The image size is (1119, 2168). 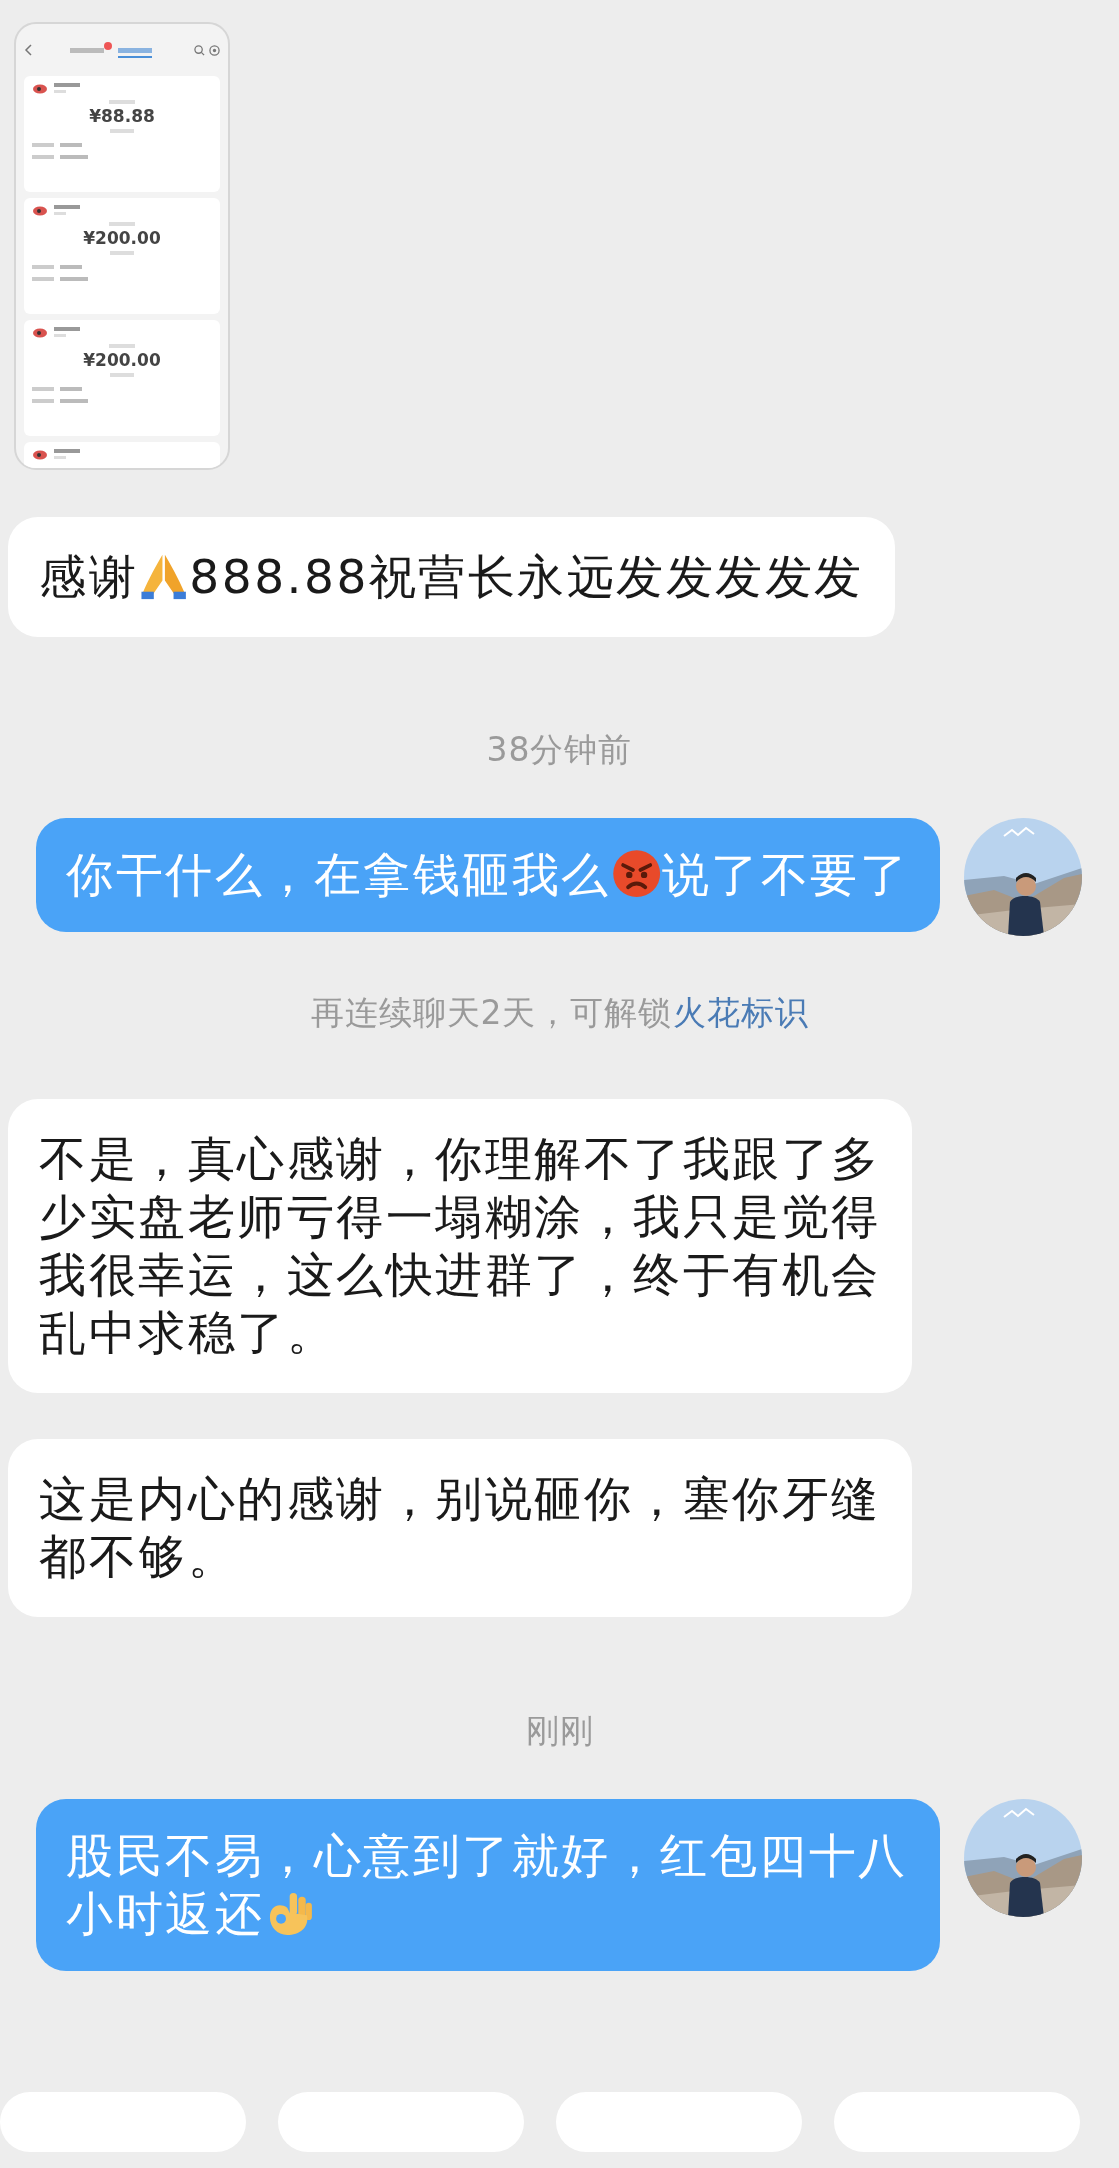 I want to click on payment-amount: ¥88.88, so click(x=122, y=116).